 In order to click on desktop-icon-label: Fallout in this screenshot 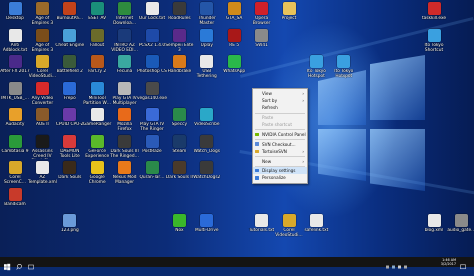, I will do `click(97, 45)`.